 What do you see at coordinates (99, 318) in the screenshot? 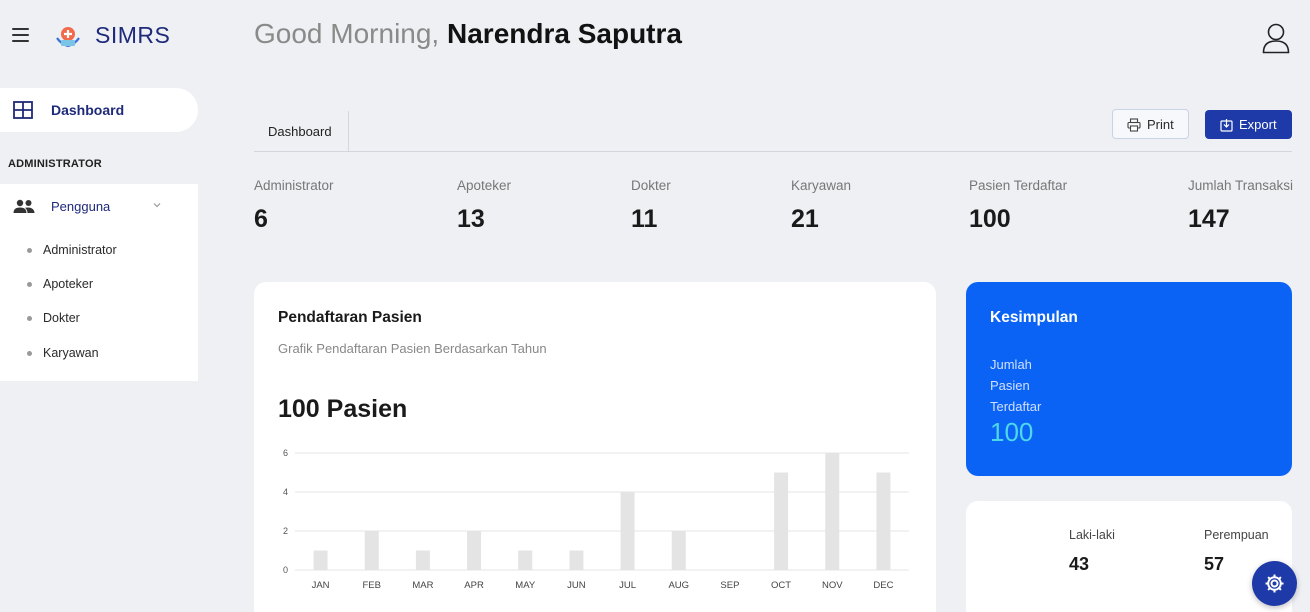
I see `sidebar-subitem-dokter: Dokter` at bounding box center [99, 318].